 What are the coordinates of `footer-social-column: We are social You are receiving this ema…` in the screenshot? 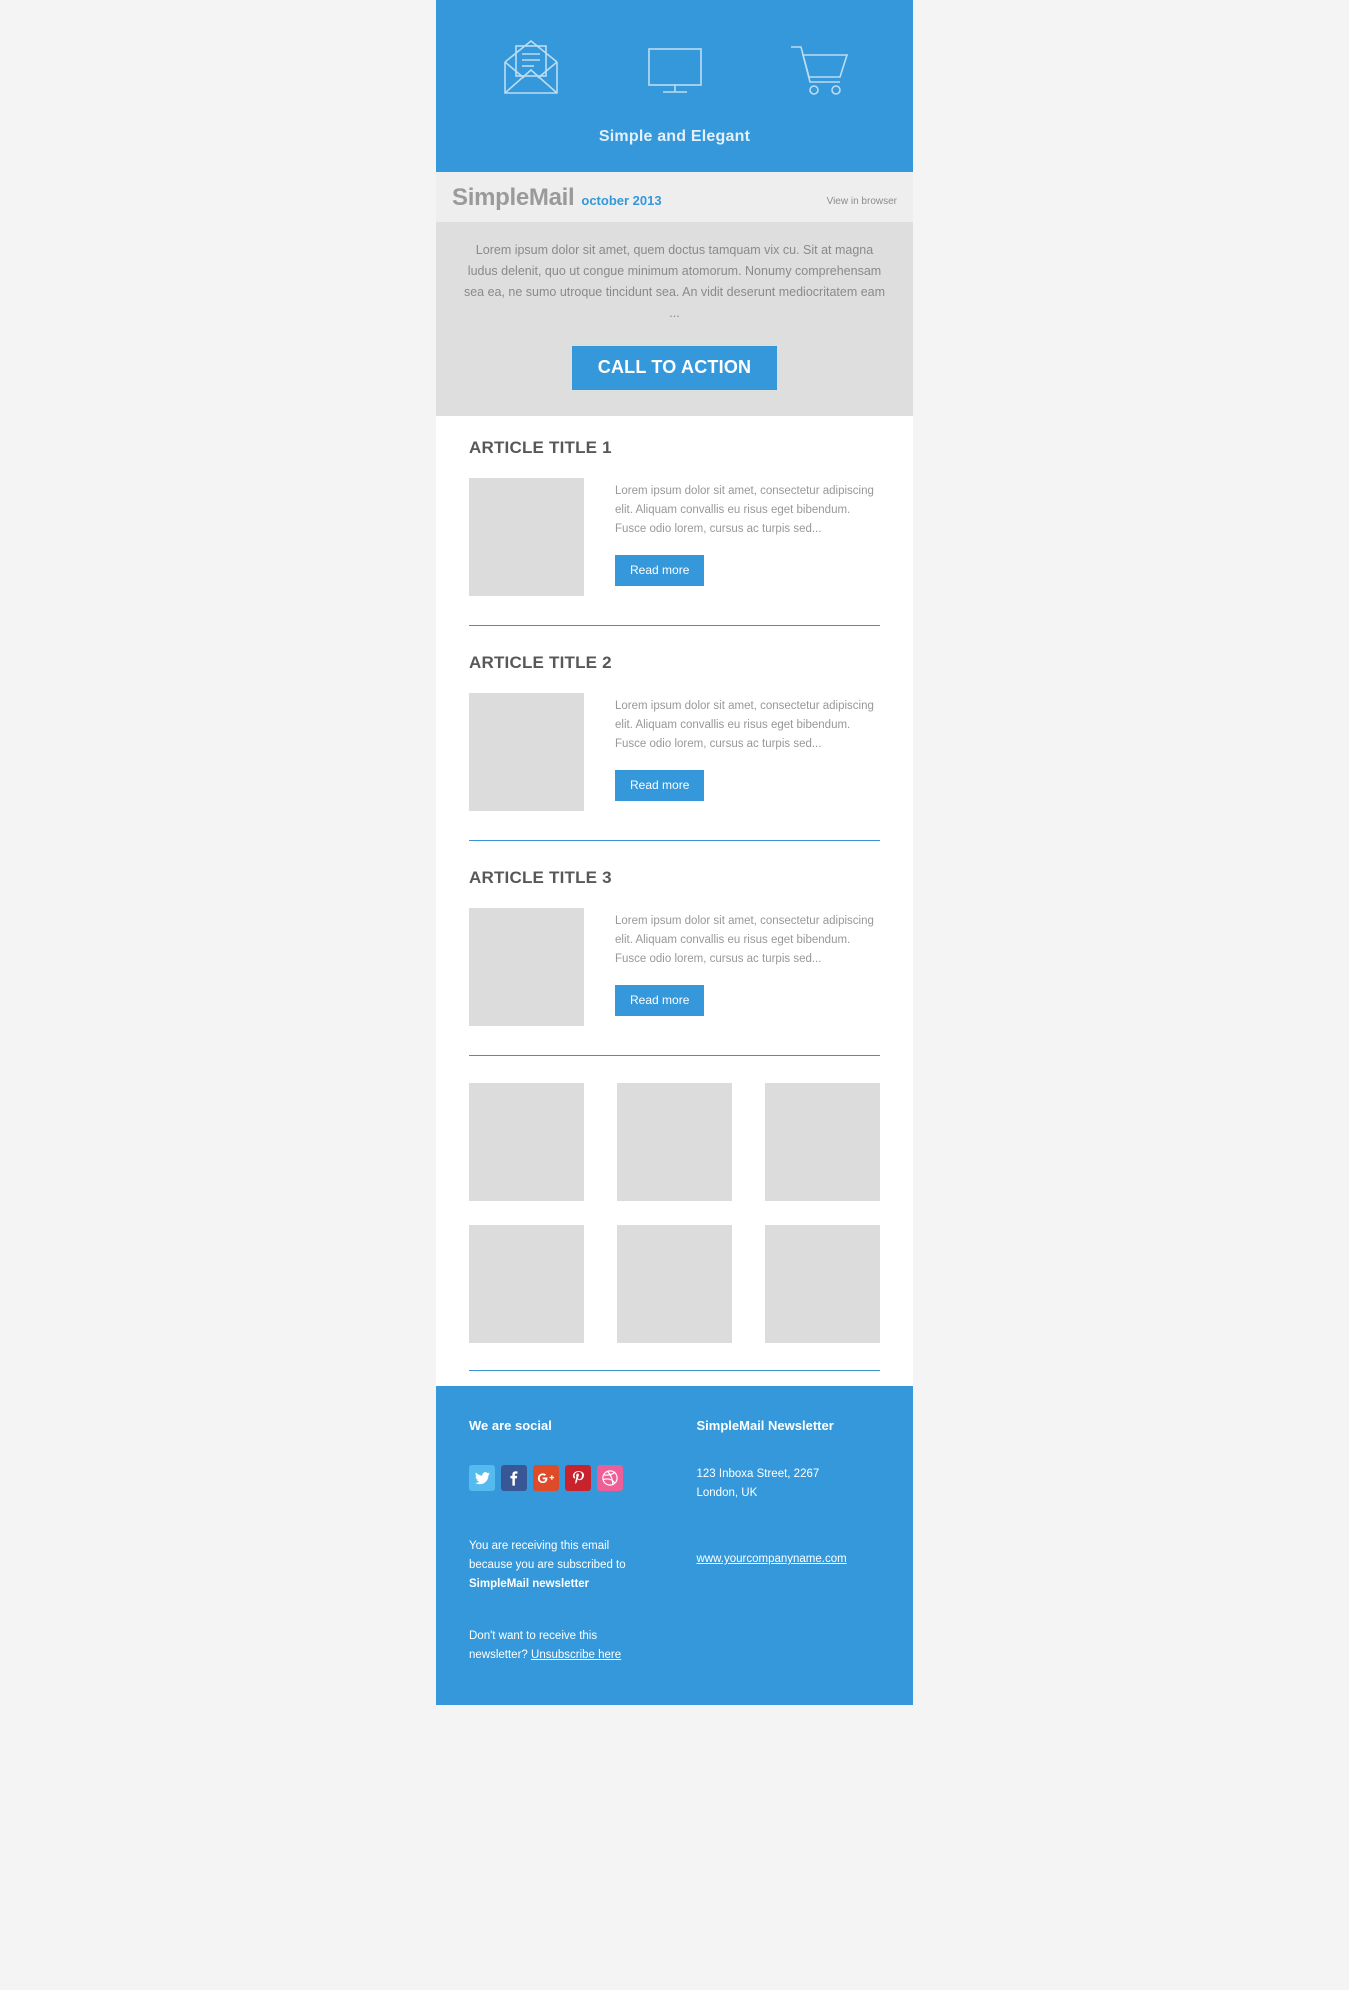 It's located at (572, 1541).